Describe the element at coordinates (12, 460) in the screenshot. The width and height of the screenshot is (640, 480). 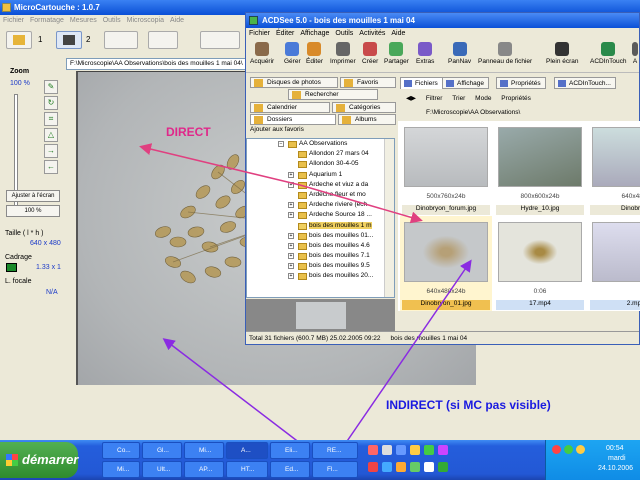
I see `windows-logo-icon` at that location.